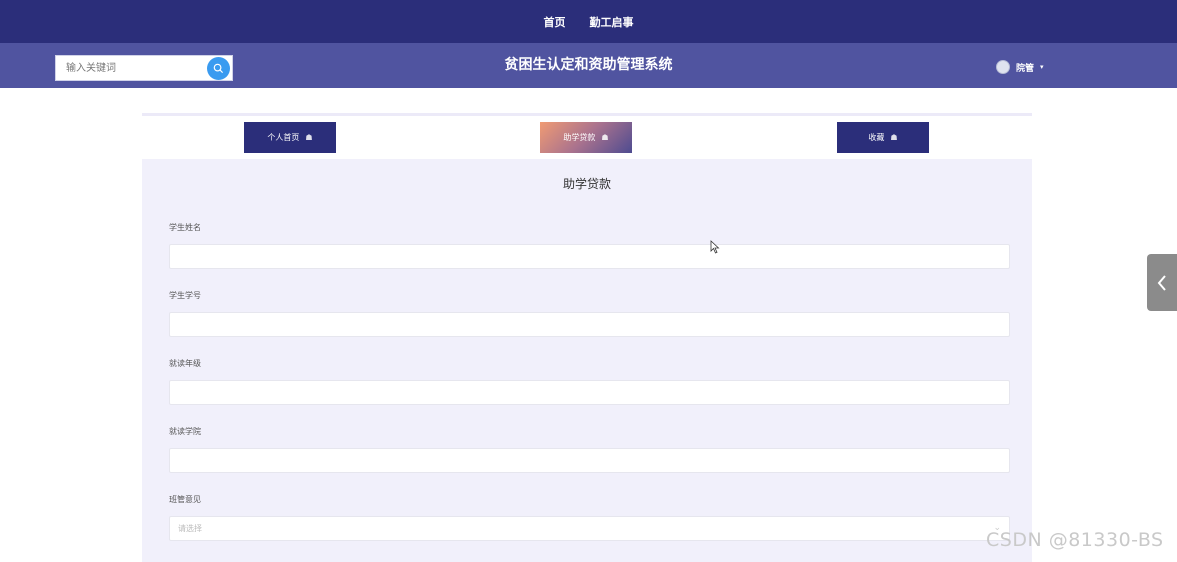 The width and height of the screenshot is (1177, 562). I want to click on tab-favorites: 收藏 ☗, so click(883, 137).